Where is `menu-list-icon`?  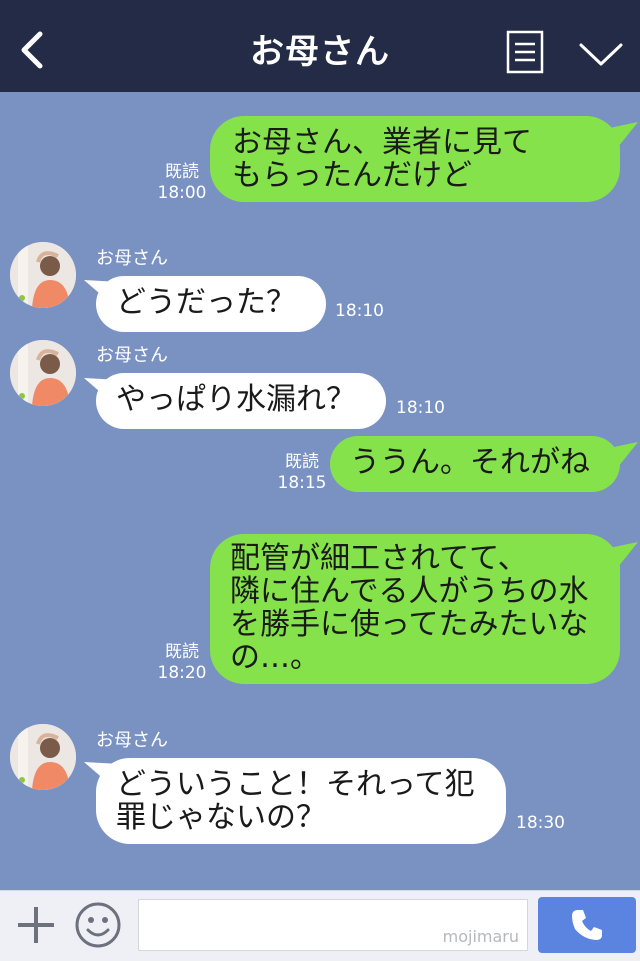 menu-list-icon is located at coordinates (525, 52).